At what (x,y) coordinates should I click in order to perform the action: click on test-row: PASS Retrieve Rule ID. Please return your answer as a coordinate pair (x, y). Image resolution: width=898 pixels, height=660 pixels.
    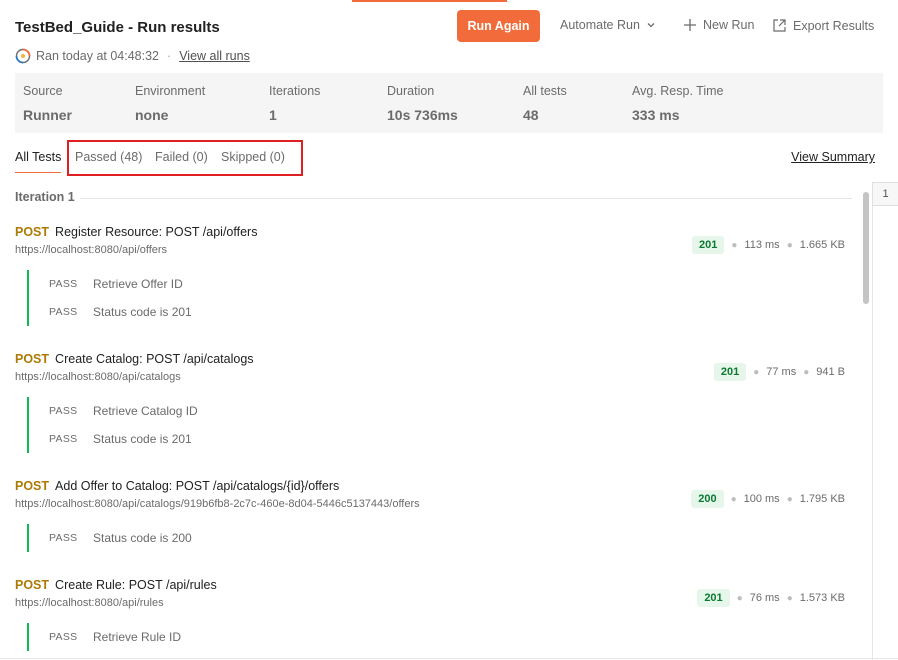
    Looking at the image, I should click on (448, 637).